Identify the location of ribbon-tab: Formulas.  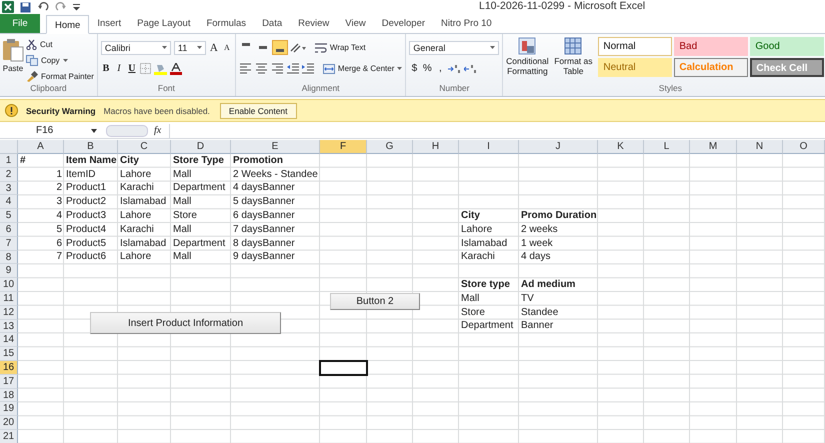
(226, 23).